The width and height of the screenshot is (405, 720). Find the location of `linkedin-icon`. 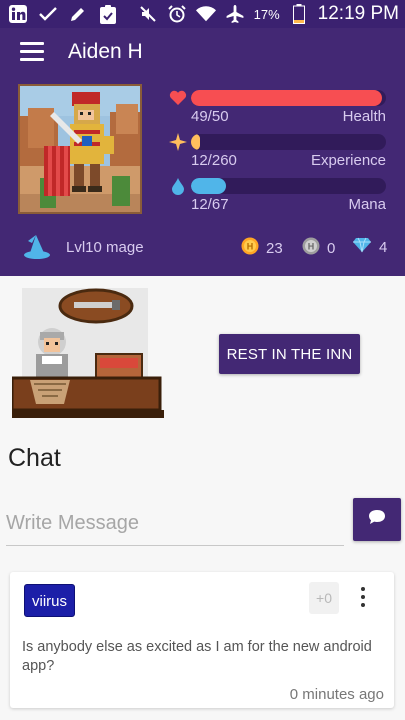

linkedin-icon is located at coordinates (18, 14).